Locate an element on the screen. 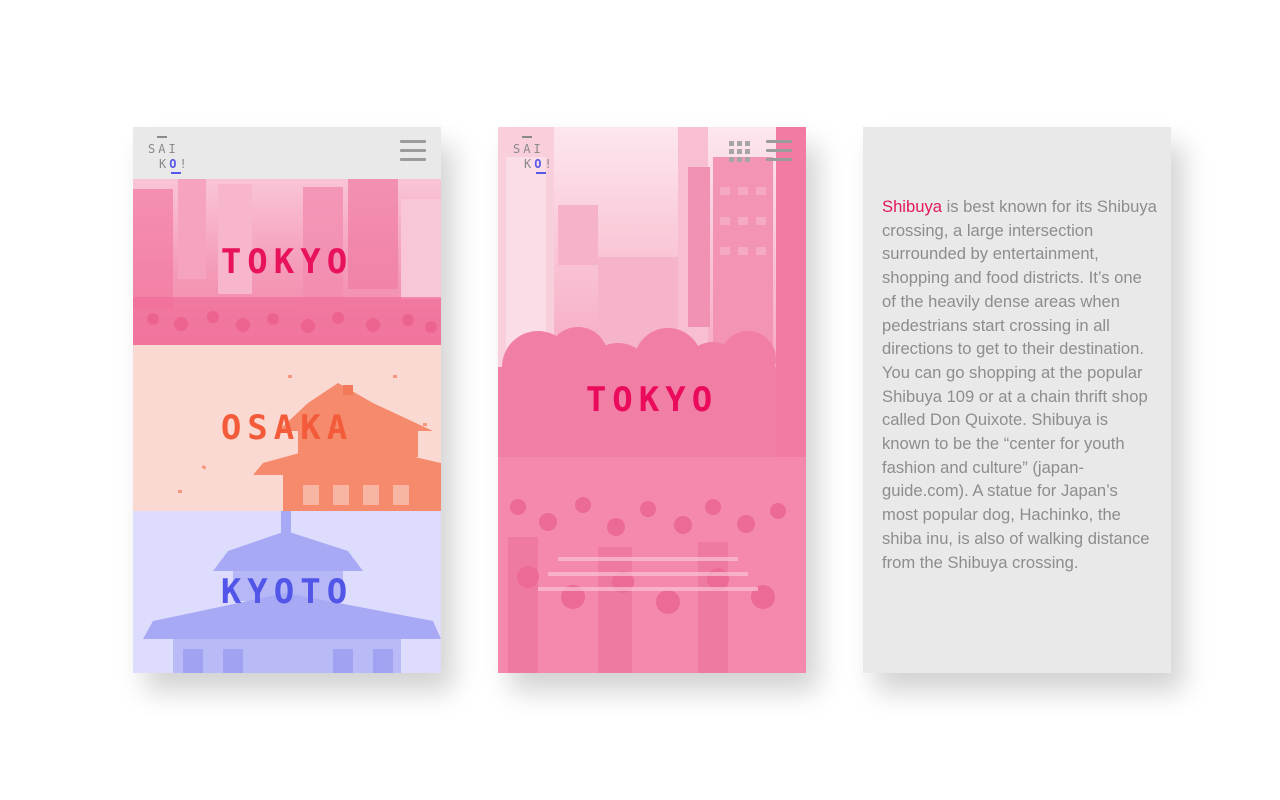 The width and height of the screenshot is (1280, 800). city-tile-kyoto: KYOTO is located at coordinates (287, 592).